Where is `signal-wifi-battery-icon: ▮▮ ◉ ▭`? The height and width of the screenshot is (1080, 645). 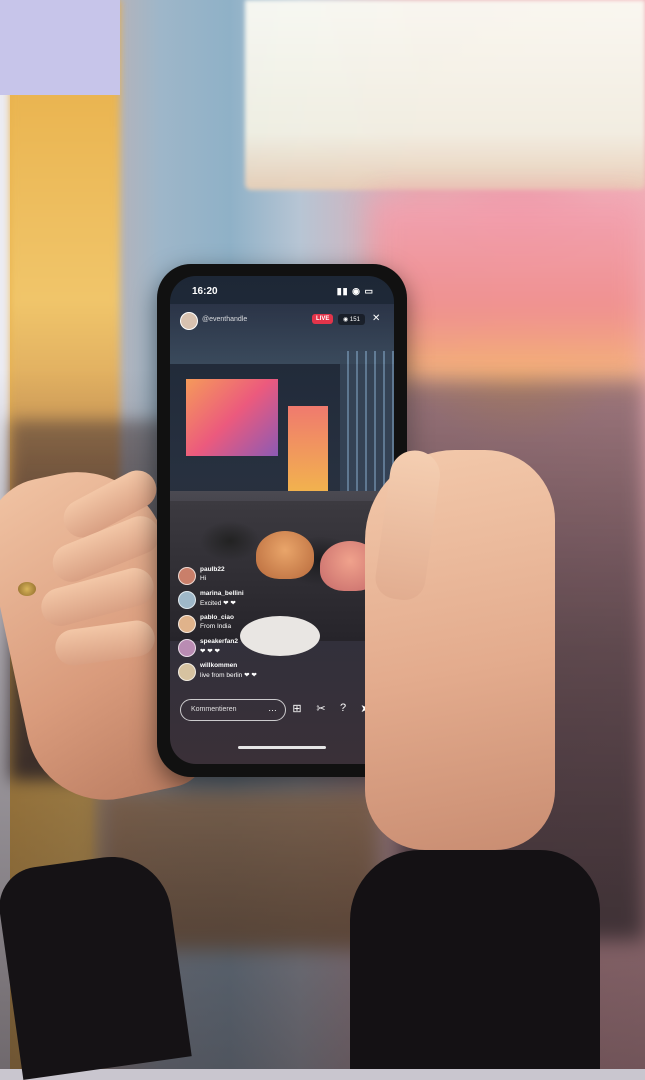
signal-wifi-battery-icon: ▮▮ ◉ ▭ is located at coordinates (355, 291).